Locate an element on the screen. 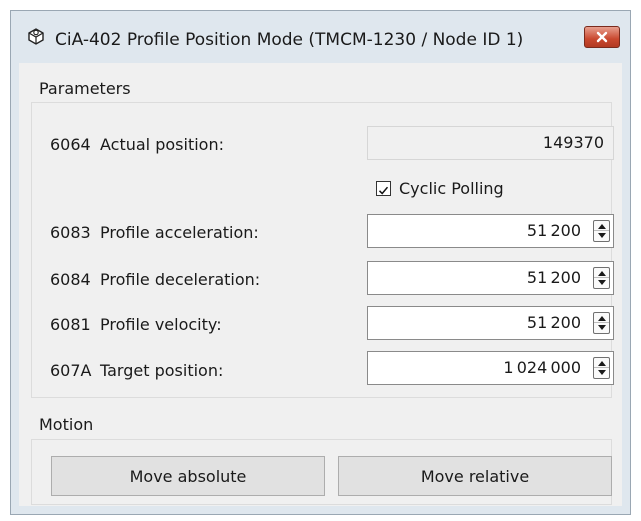 The height and width of the screenshot is (521, 641). close-icon is located at coordinates (602, 37).